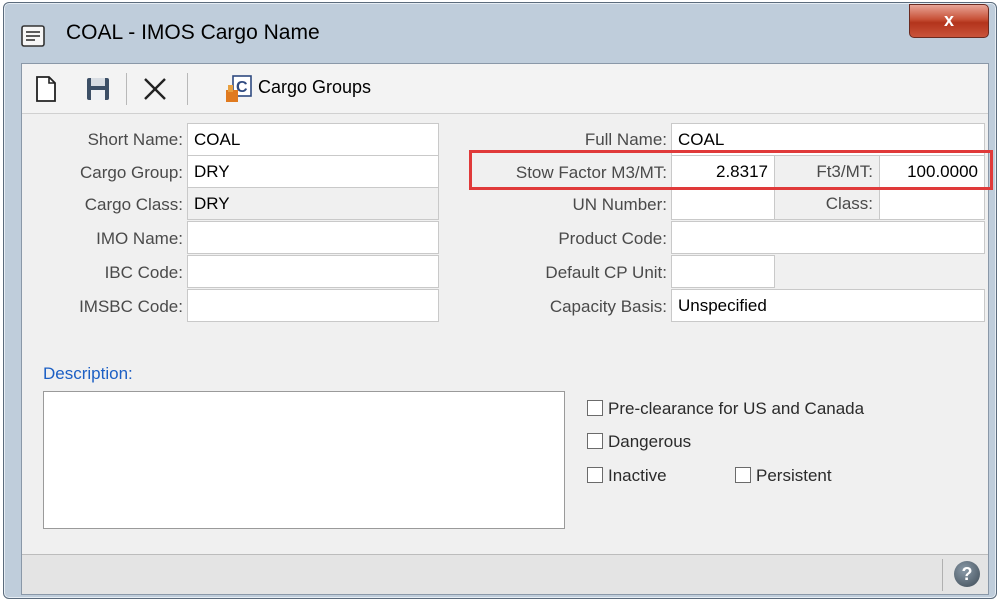 Image resolution: width=1000 pixels, height=601 pixels. Describe the element at coordinates (505, 89) in the screenshot. I see `toolbar: C Cargo Groups` at that location.